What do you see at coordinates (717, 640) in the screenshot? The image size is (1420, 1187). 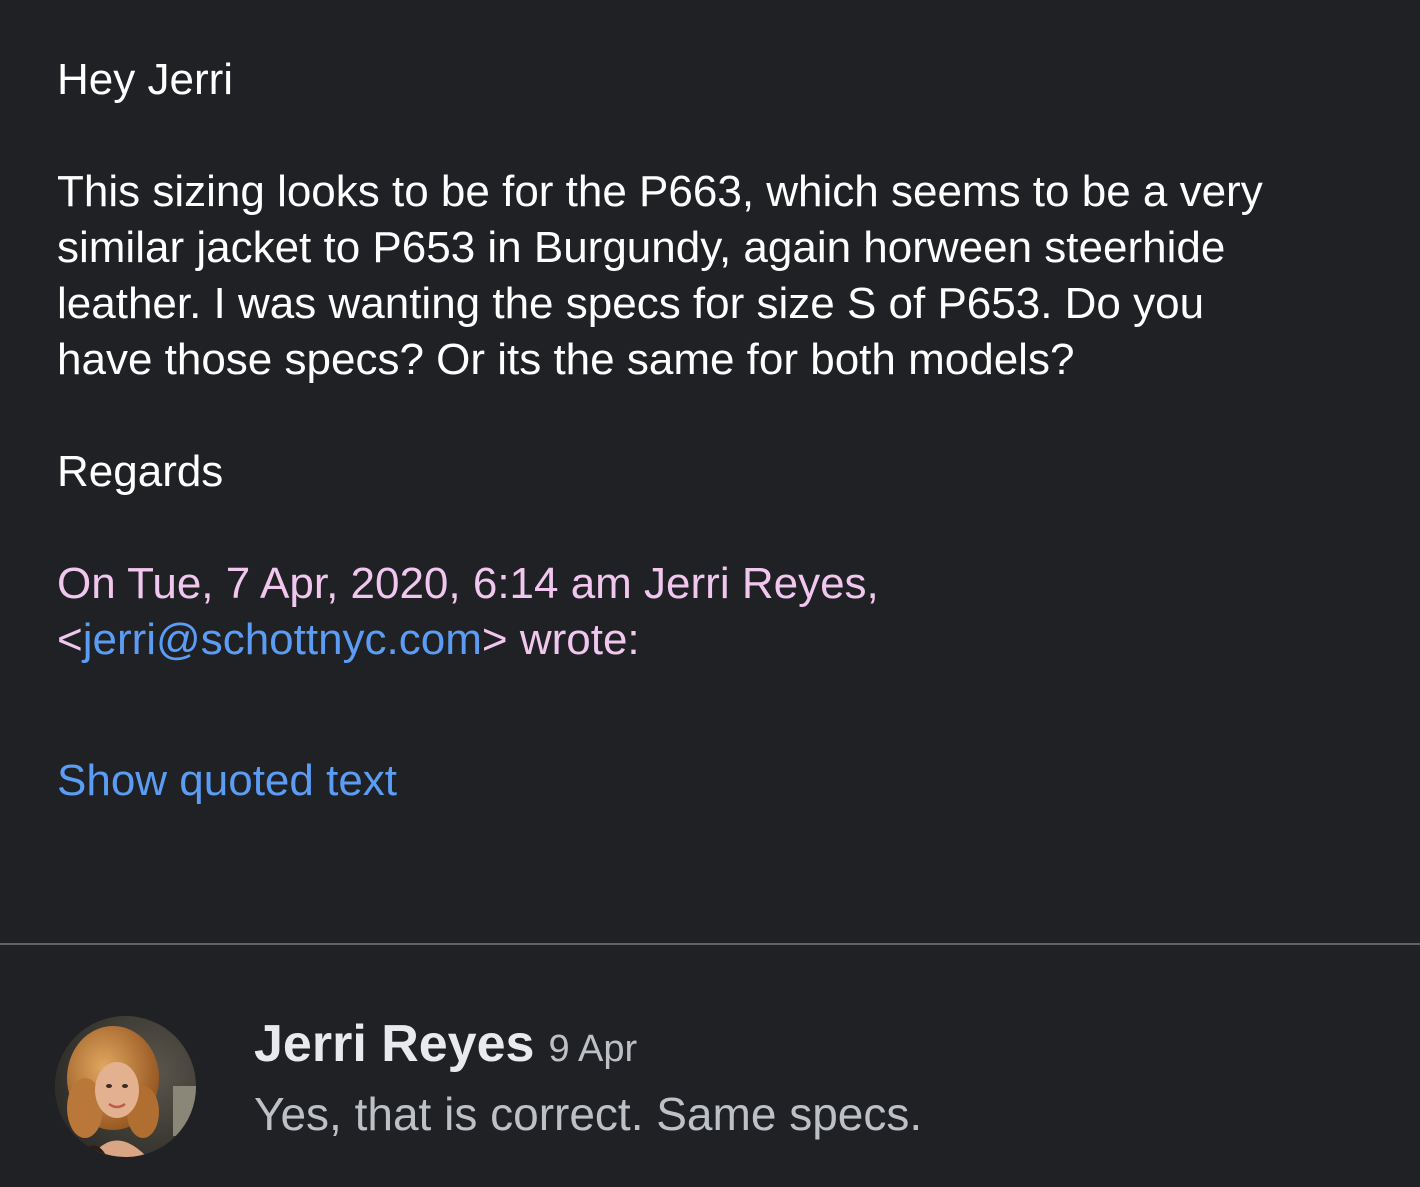 I see `quote-attribution-email-line: <jerri@schottnyc.com> wrote:` at bounding box center [717, 640].